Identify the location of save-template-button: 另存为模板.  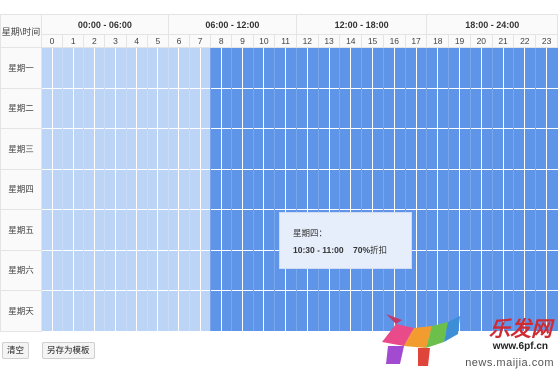
(68, 350).